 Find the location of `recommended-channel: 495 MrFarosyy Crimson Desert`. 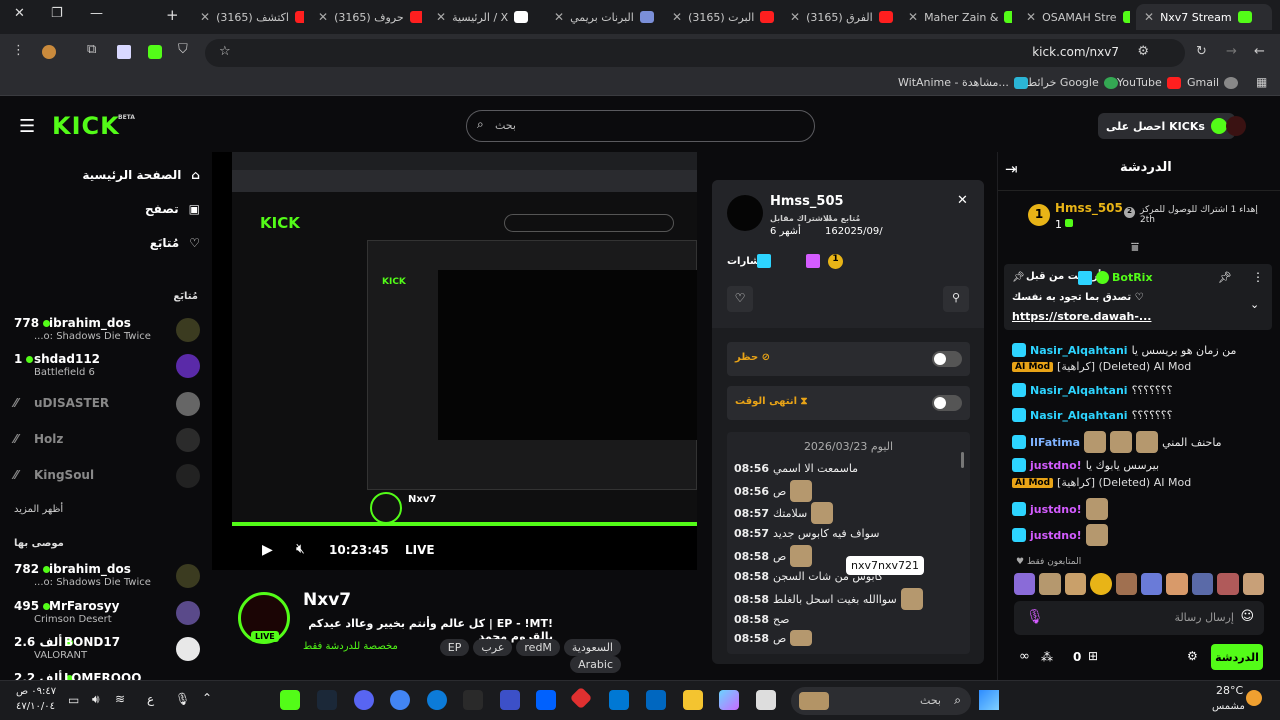

recommended-channel: 495 MrFarosyy Crimson Desert is located at coordinates (107, 614).